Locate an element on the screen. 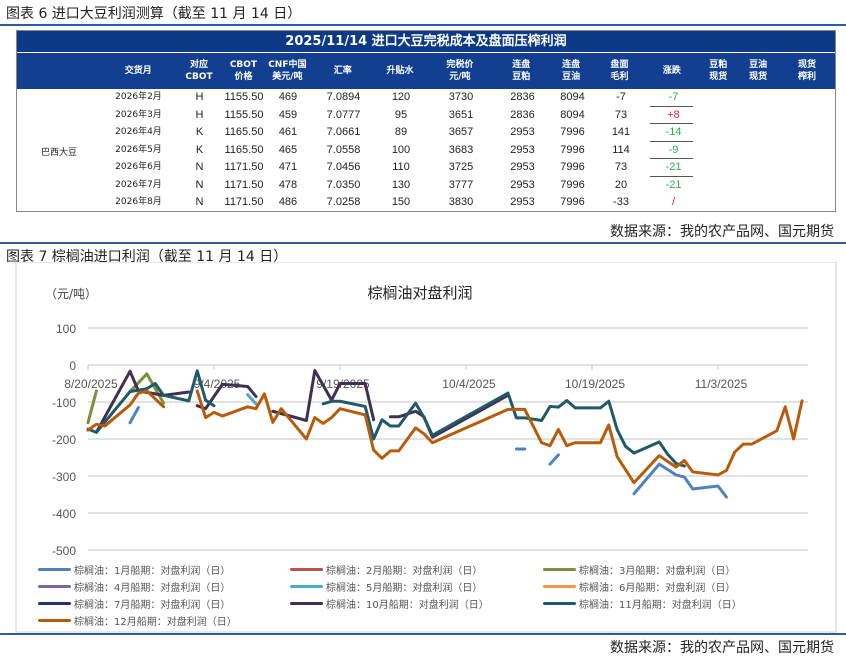  cell-cnf: 469 is located at coordinates (288, 97).